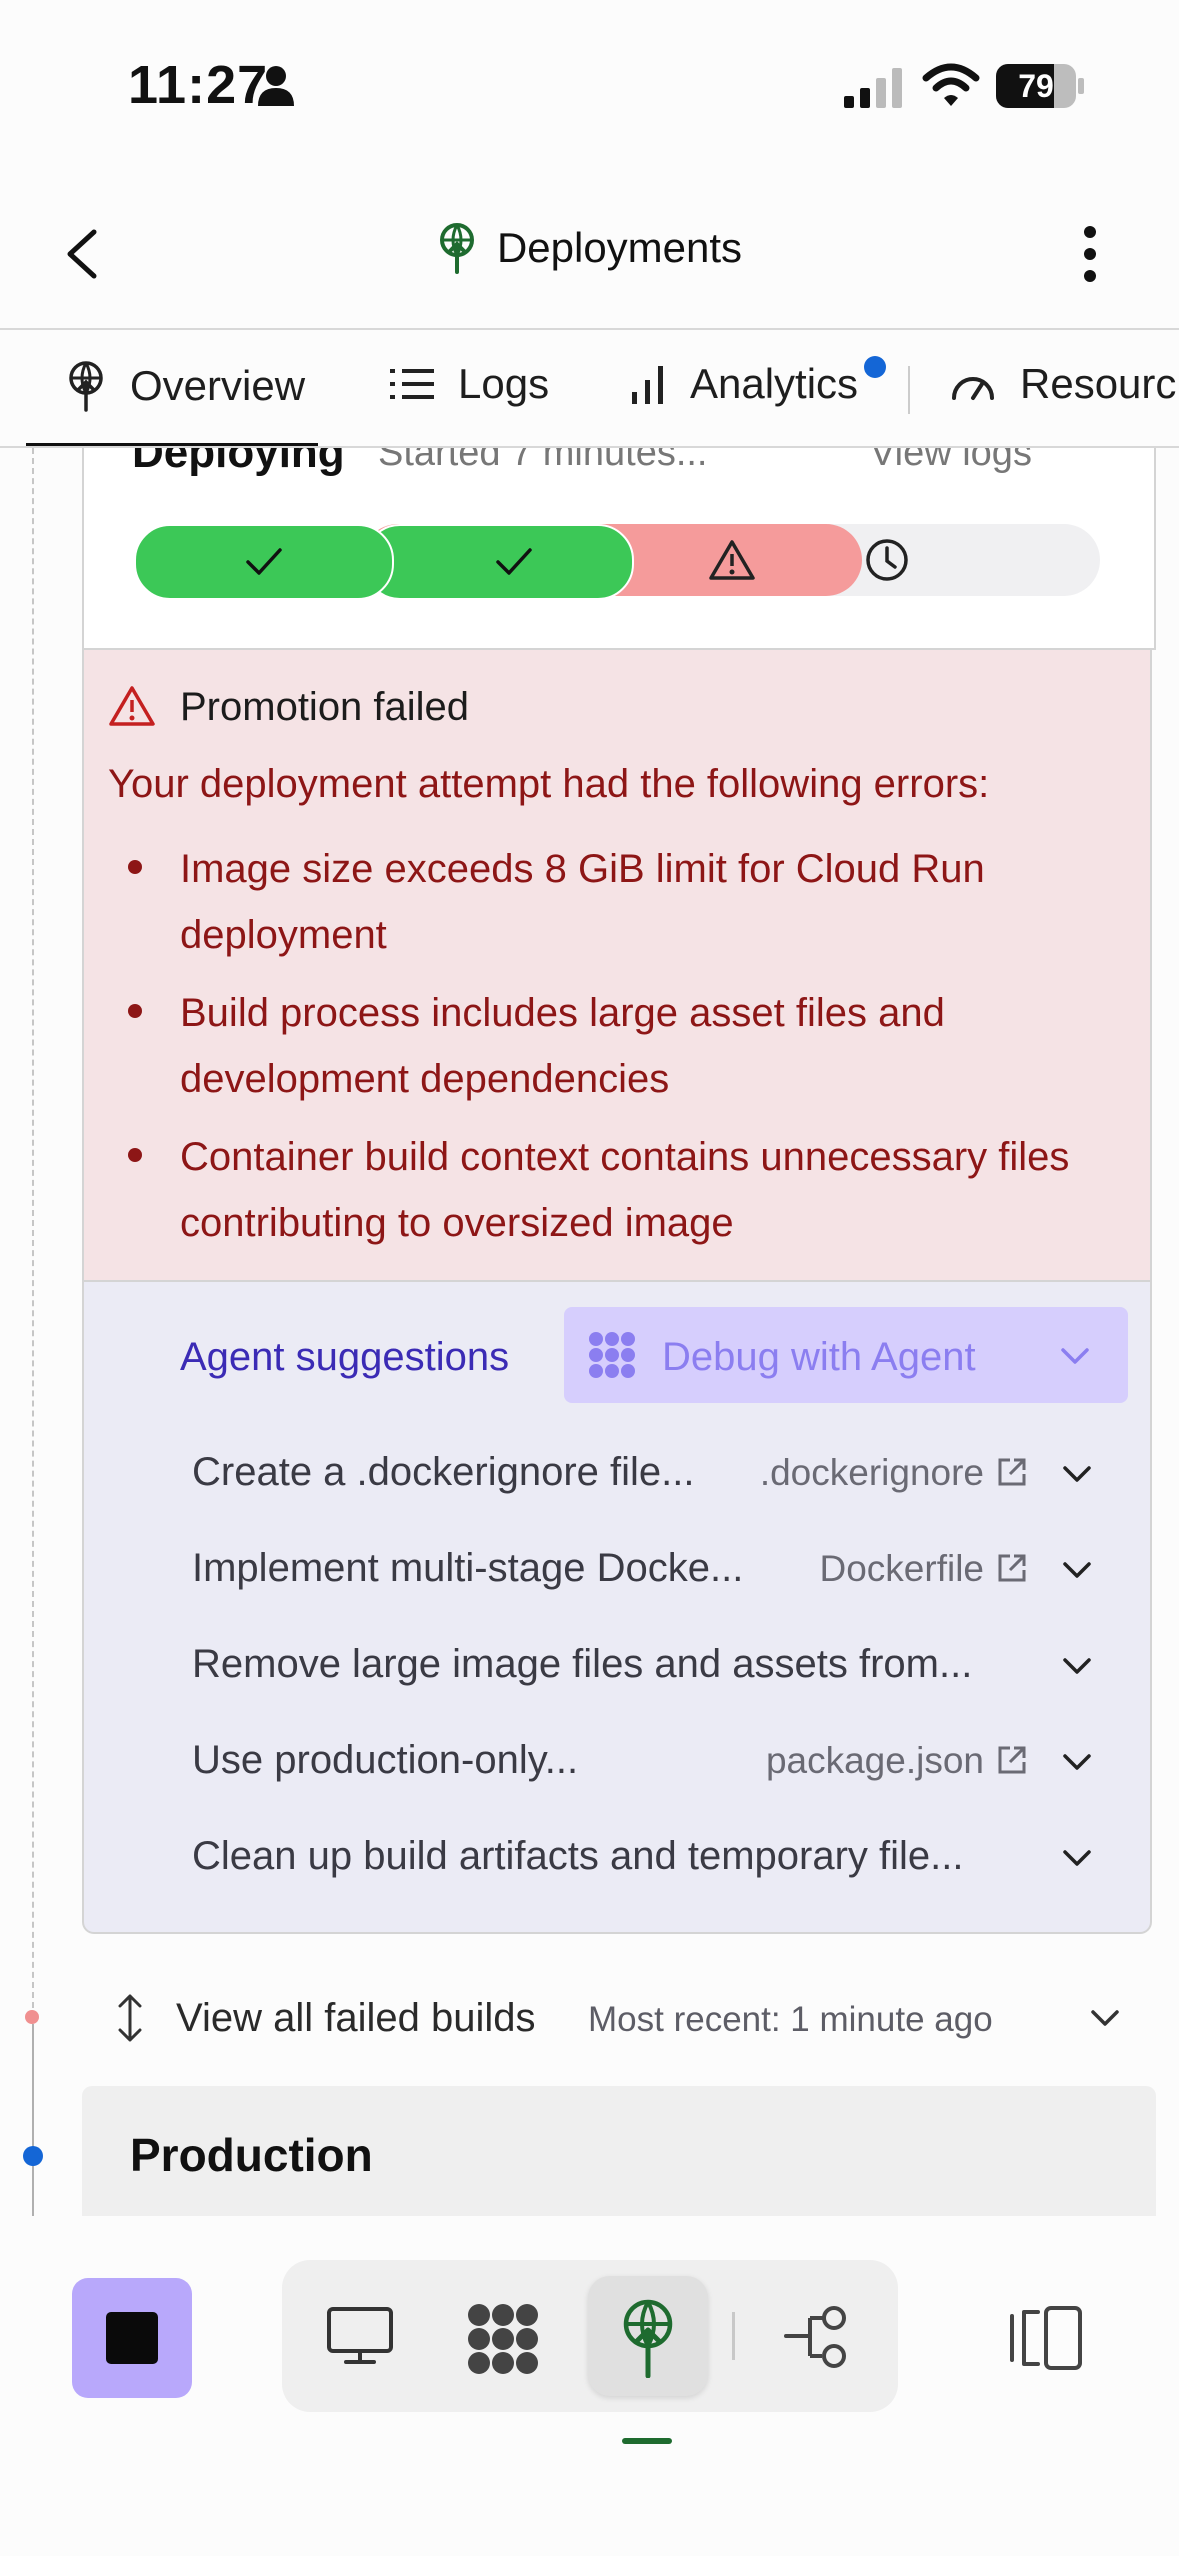 The width and height of the screenshot is (1179, 2556). I want to click on nav-separator, so click(733, 2336).